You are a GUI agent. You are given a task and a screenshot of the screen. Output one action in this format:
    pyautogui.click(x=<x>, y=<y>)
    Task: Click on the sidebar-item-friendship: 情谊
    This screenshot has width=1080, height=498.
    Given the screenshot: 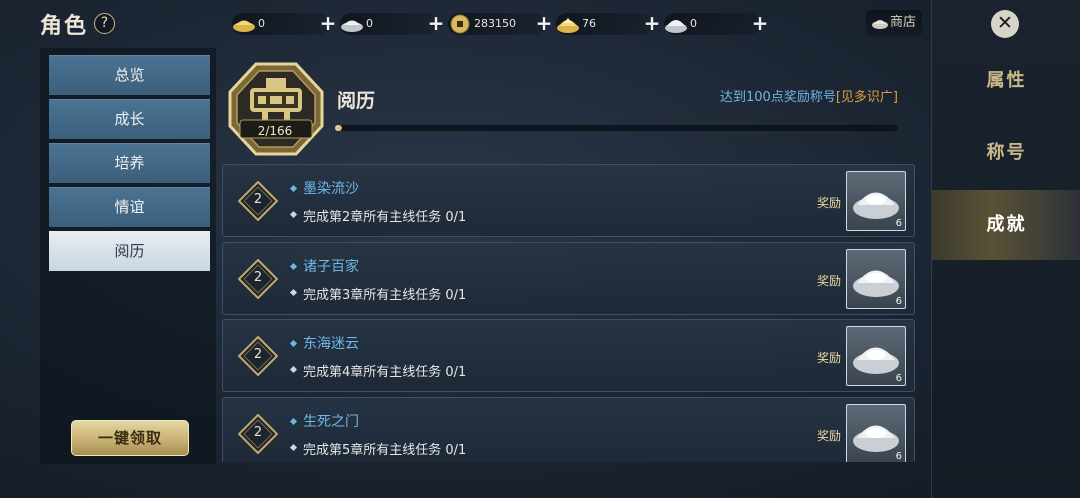 What is the action you would take?
    pyautogui.click(x=129, y=207)
    